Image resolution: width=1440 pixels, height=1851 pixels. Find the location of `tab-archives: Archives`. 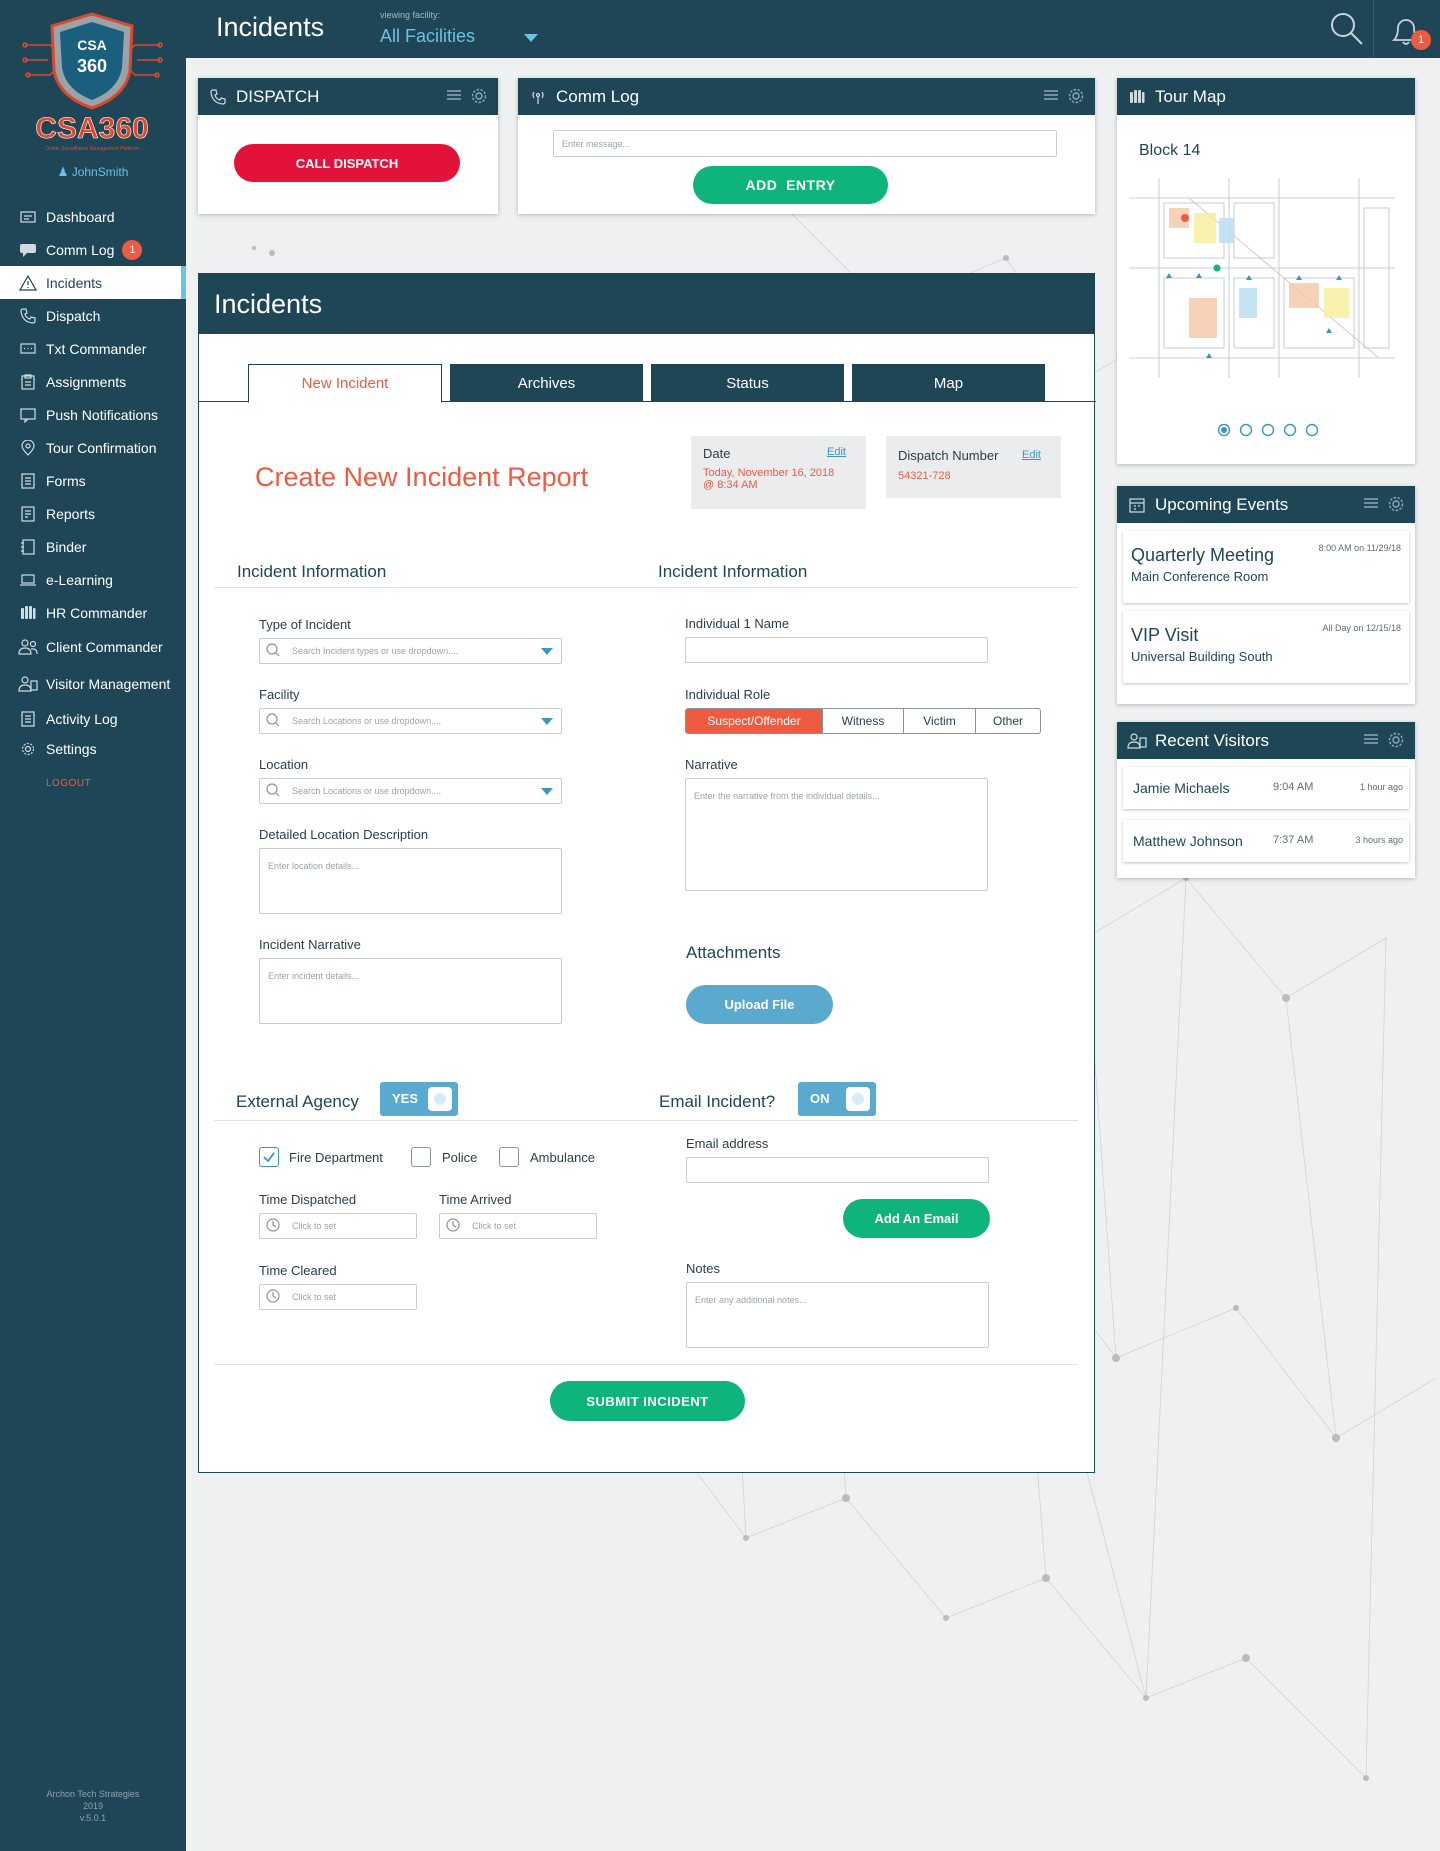

tab-archives: Archives is located at coordinates (546, 383).